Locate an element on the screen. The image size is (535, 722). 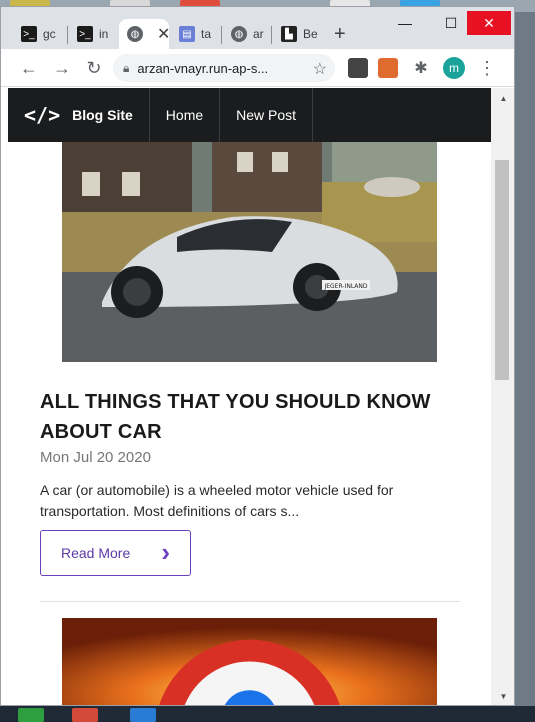
tab-globe: ◍ ar is located at coordinates (247, 34).